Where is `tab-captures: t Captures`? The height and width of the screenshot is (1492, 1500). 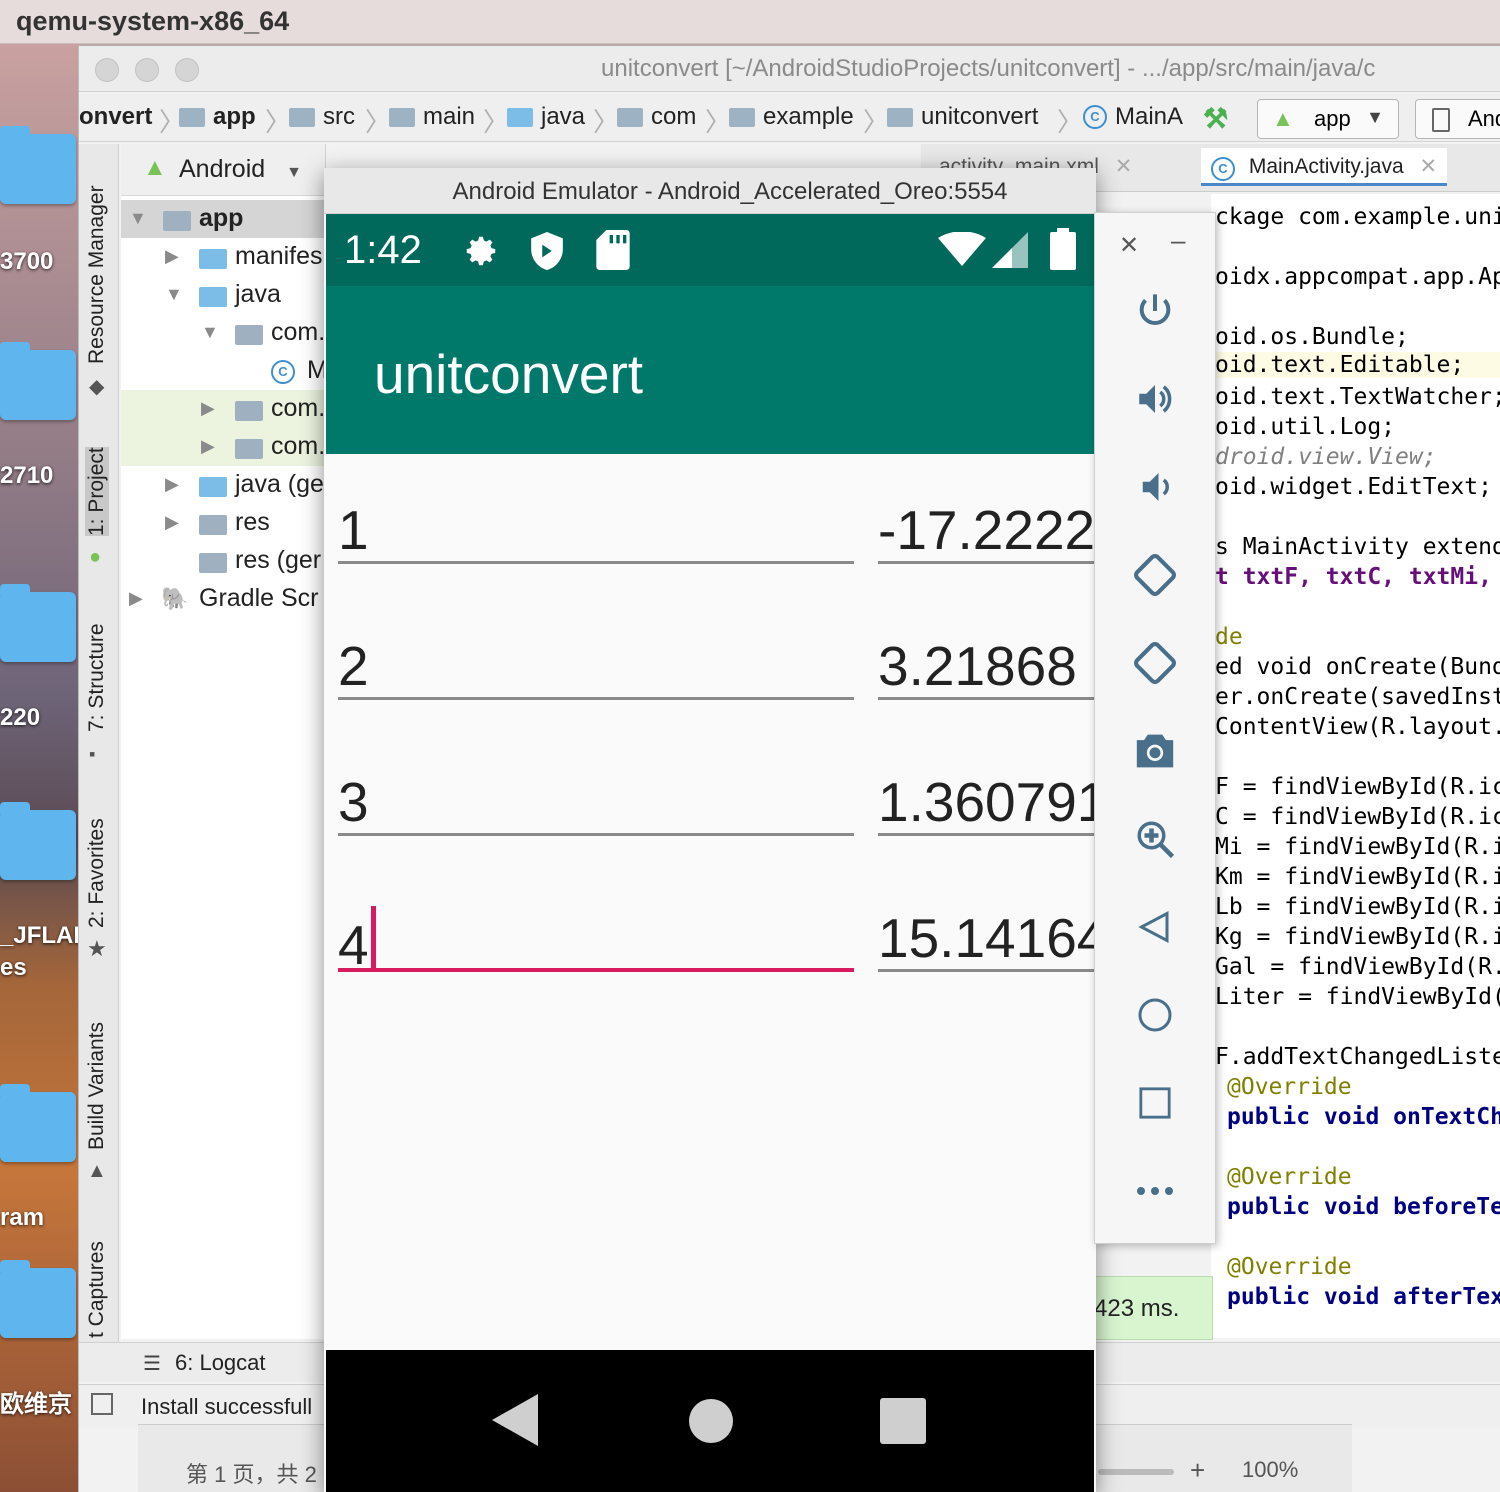 tab-captures: t Captures is located at coordinates (97, 1289).